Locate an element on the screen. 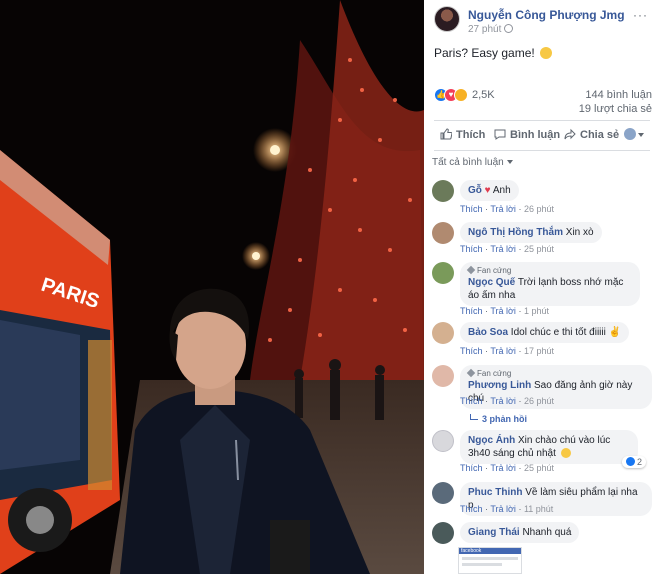 The image size is (660, 574). haha-reaction-icon is located at coordinates (461, 95).